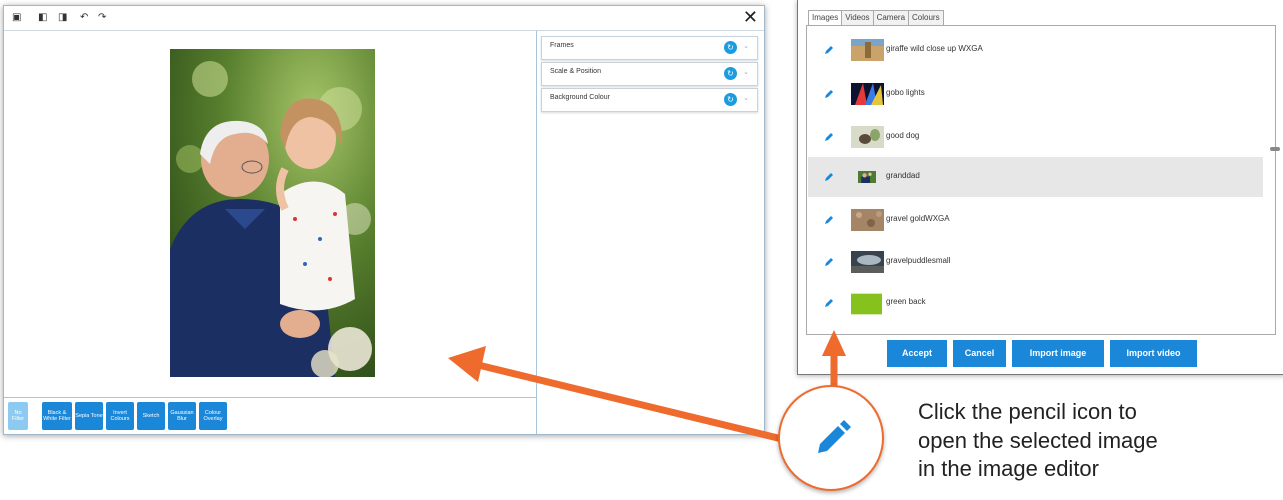 The width and height of the screenshot is (1283, 500). I want to click on arrow-to-editor, so click(628, 401).